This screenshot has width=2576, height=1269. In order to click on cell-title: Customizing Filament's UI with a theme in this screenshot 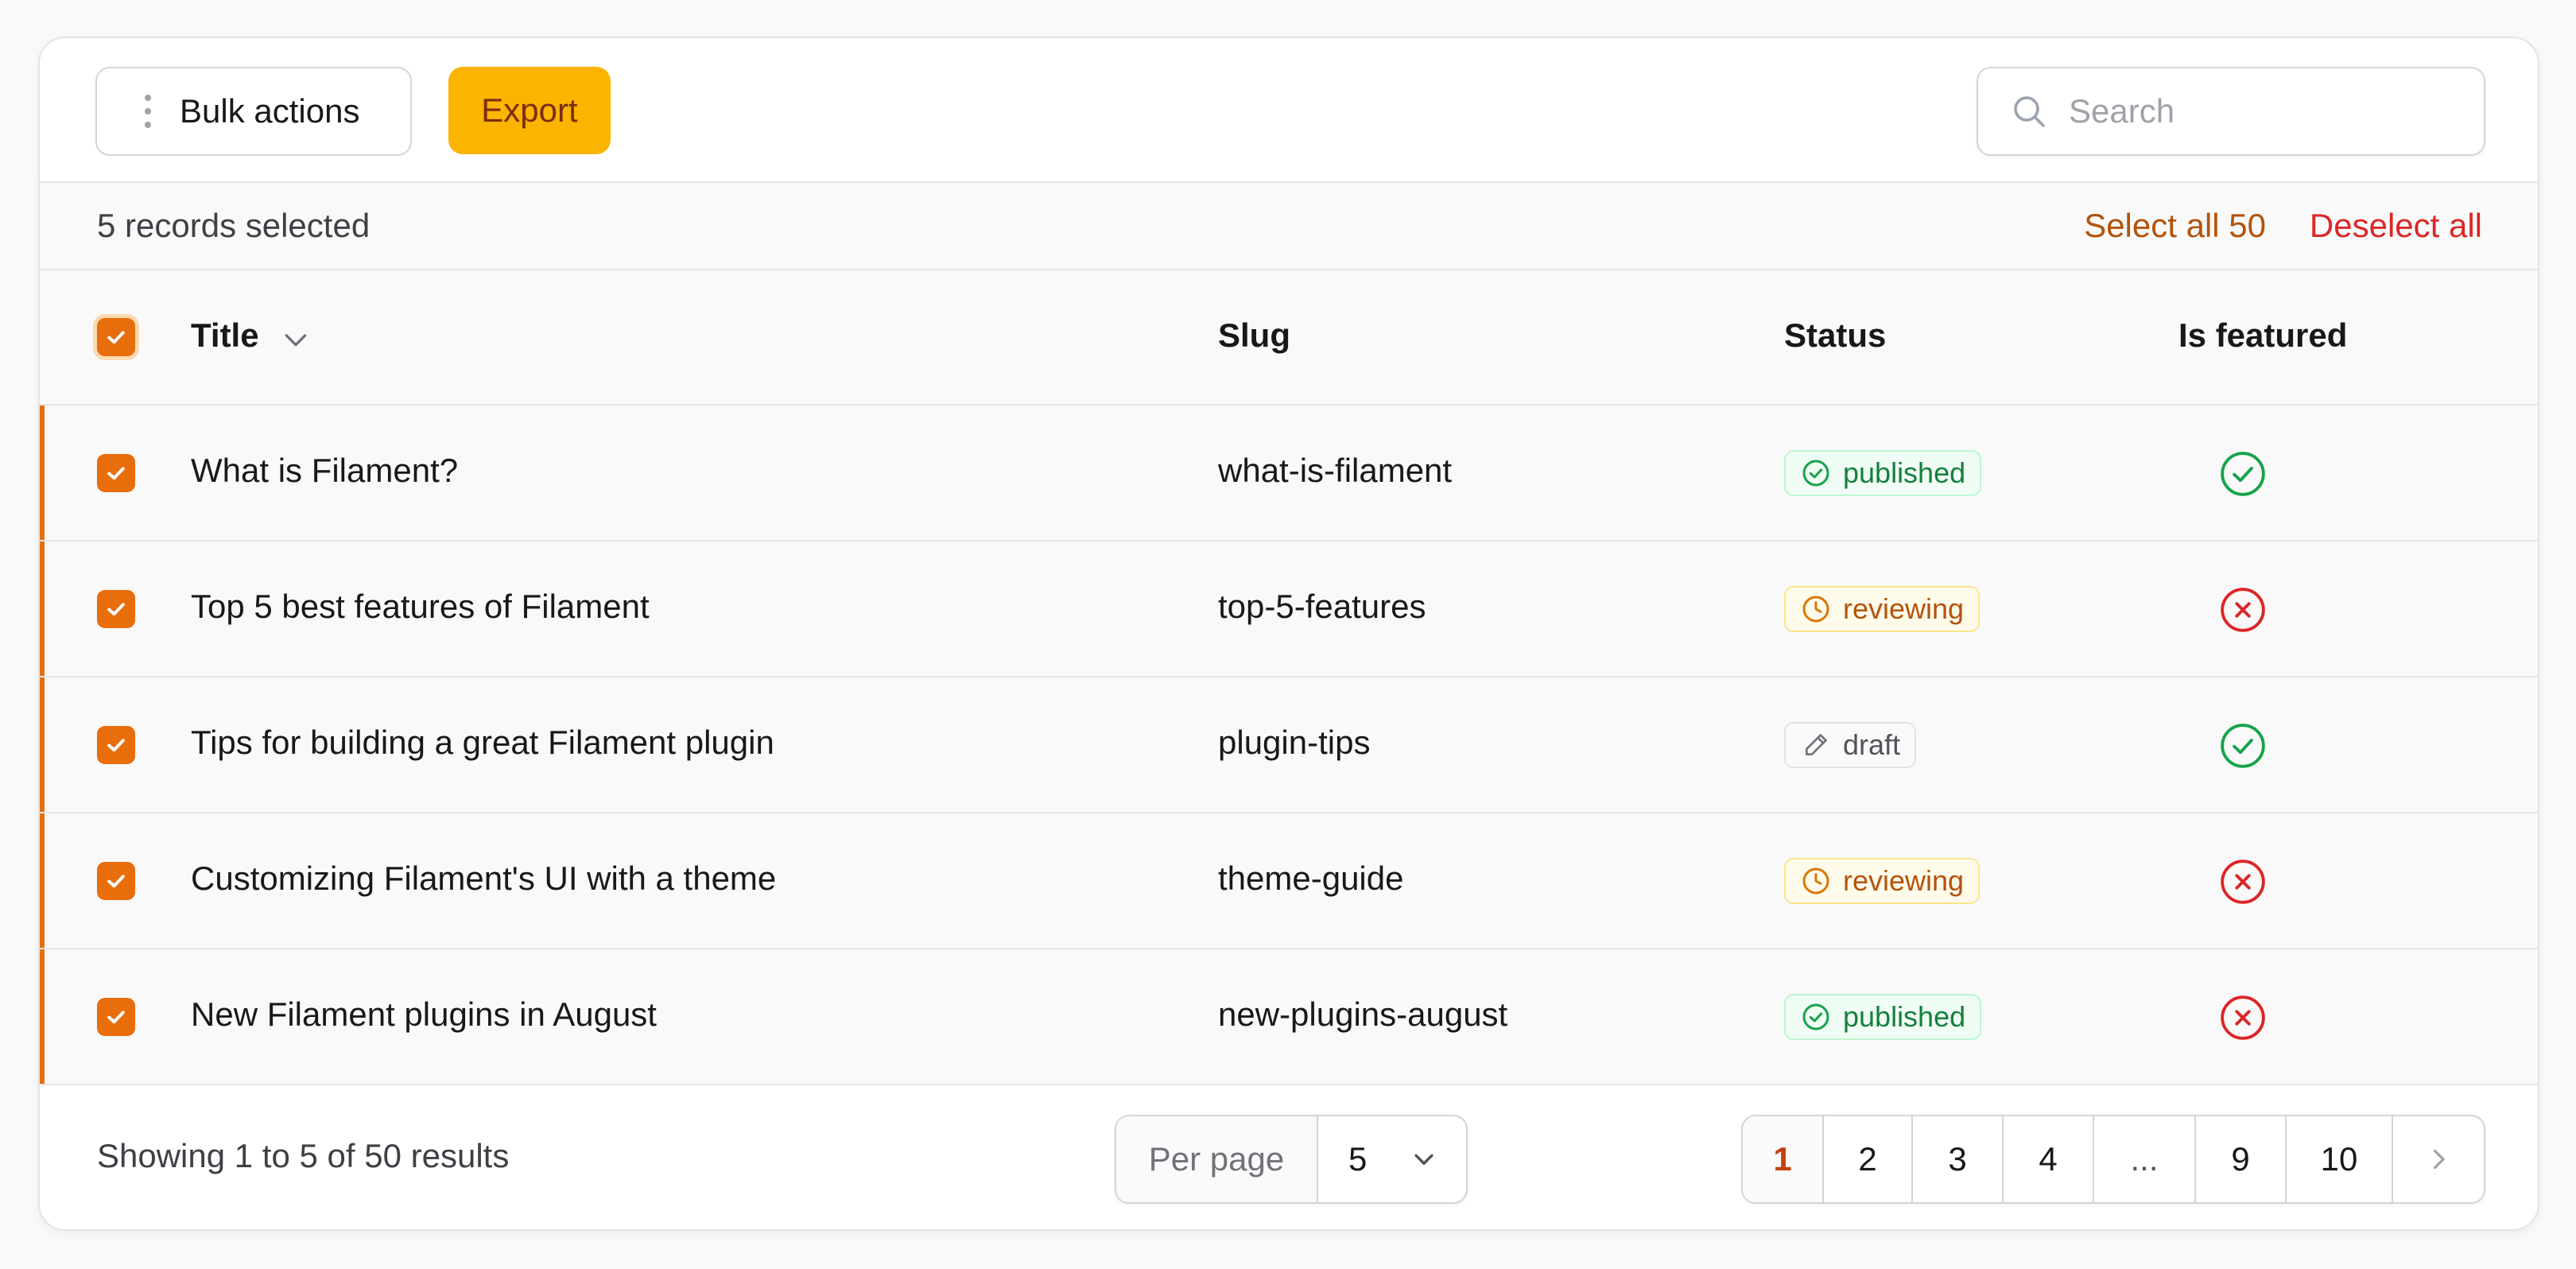, I will do `click(484, 879)`.